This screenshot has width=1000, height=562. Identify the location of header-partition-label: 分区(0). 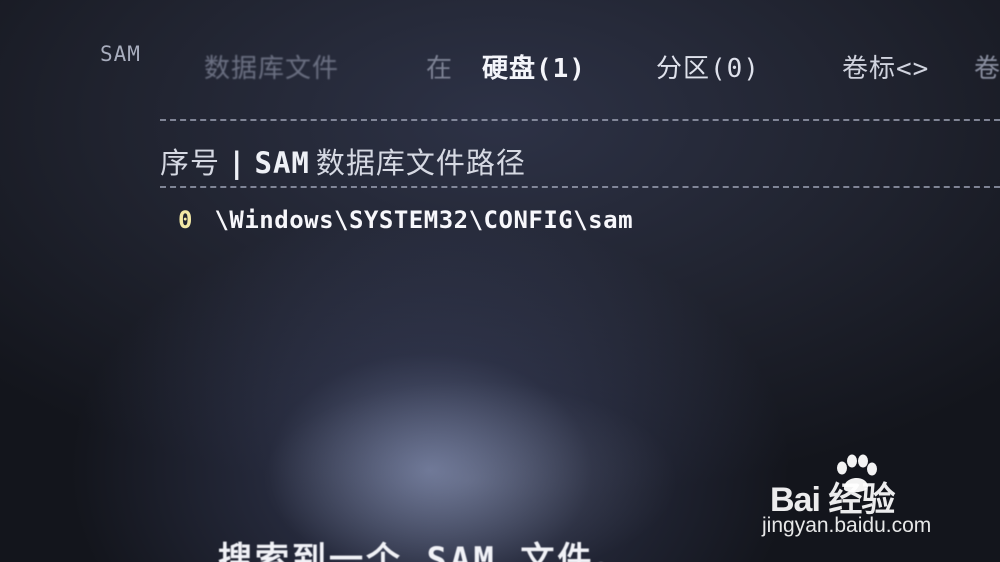
(708, 69).